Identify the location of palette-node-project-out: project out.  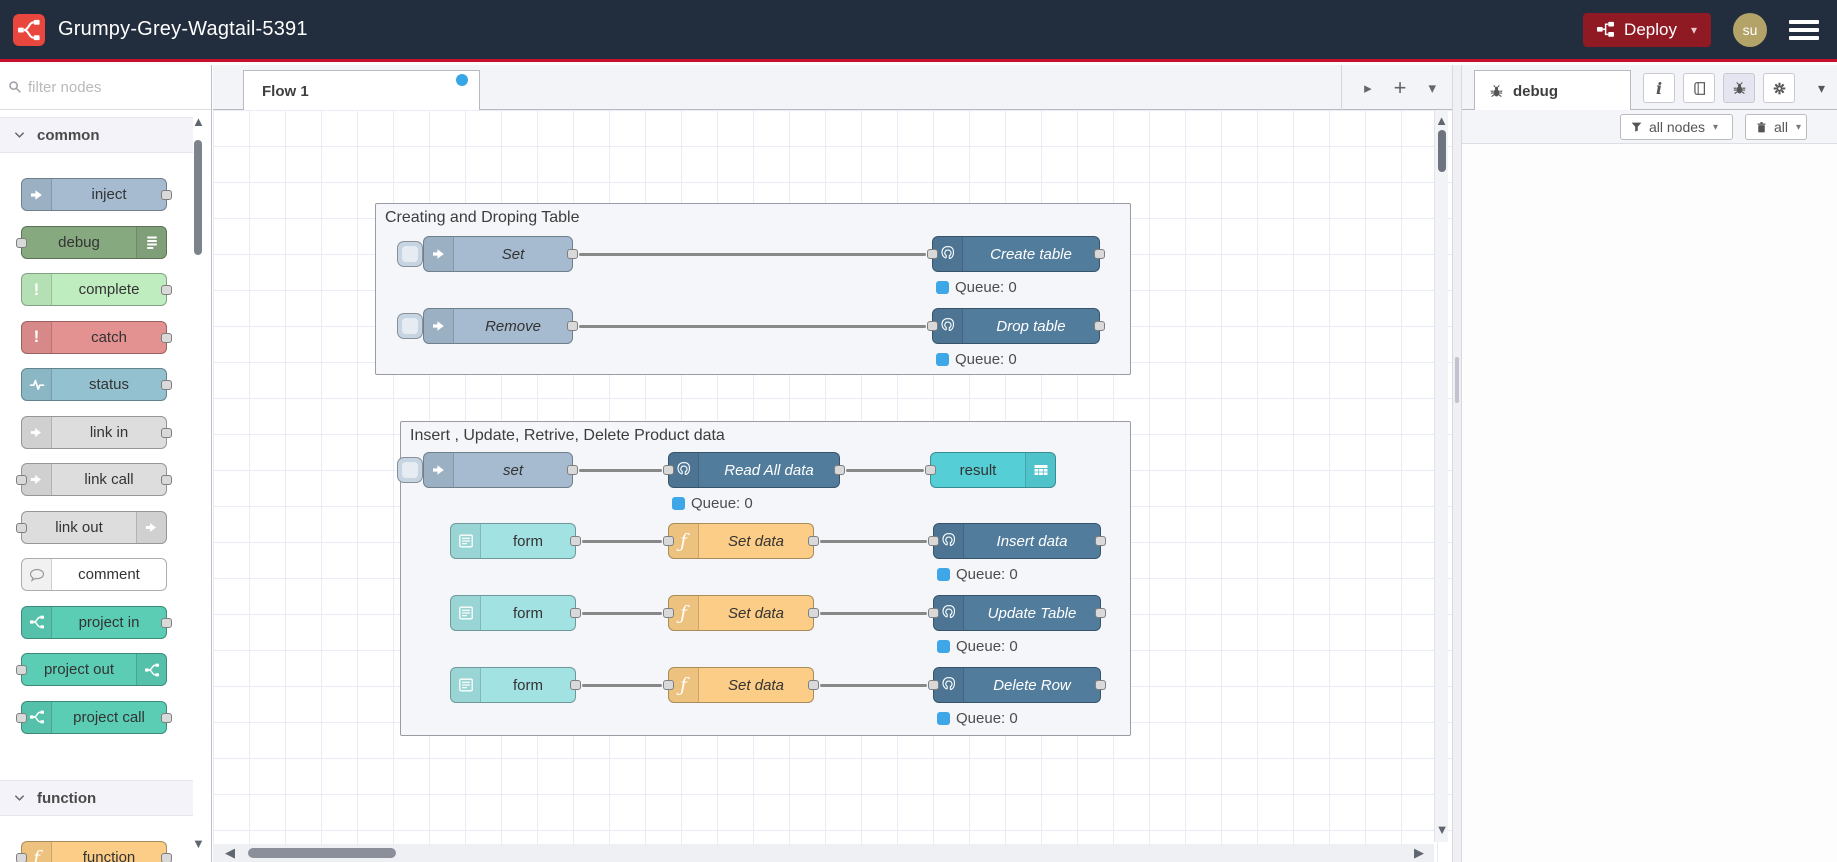
(91, 669).